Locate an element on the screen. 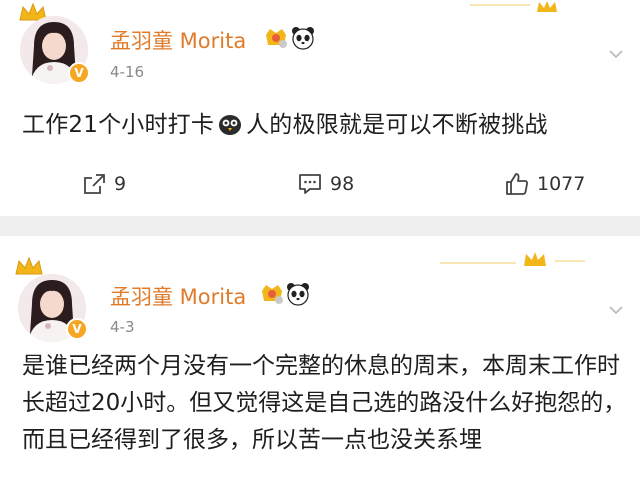 This screenshot has height=483, width=640. like-count: 1077 is located at coordinates (561, 184).